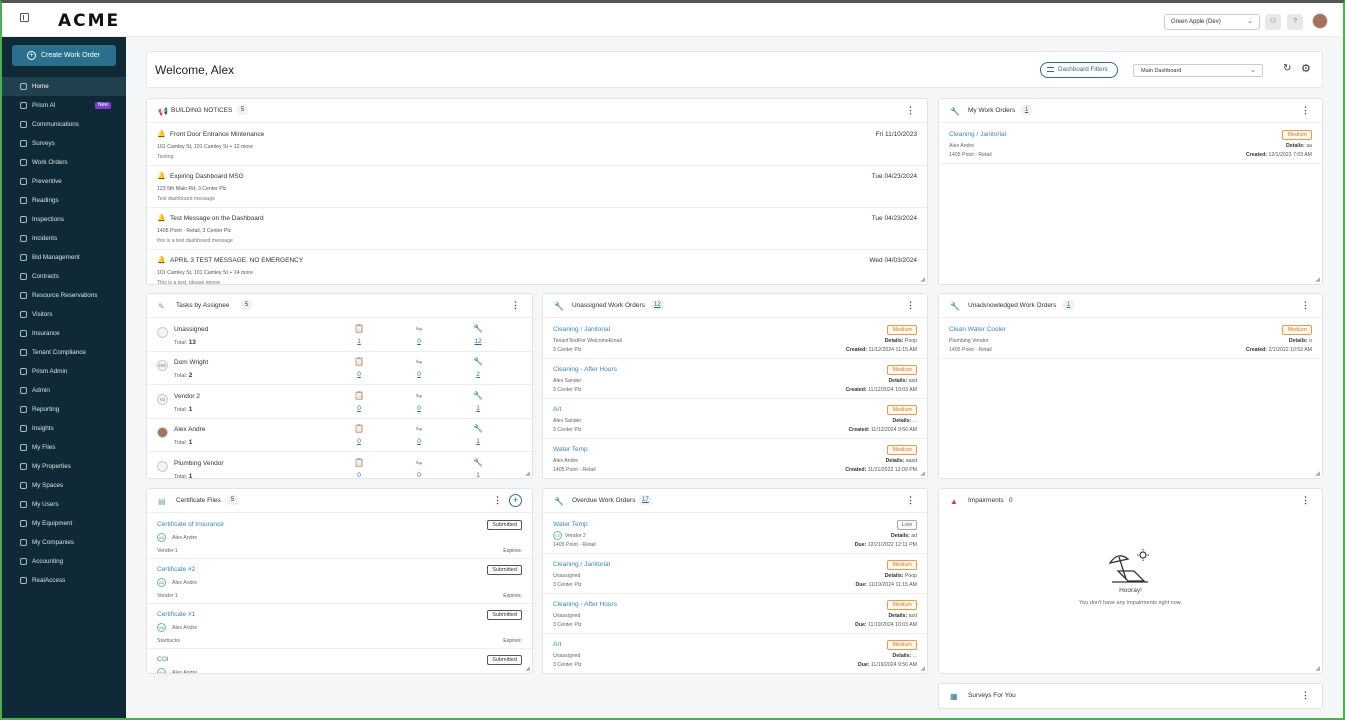 The width and height of the screenshot is (1345, 720). What do you see at coordinates (64, 447) in the screenshot?
I see `sidebar-item-my-files: My Files` at bounding box center [64, 447].